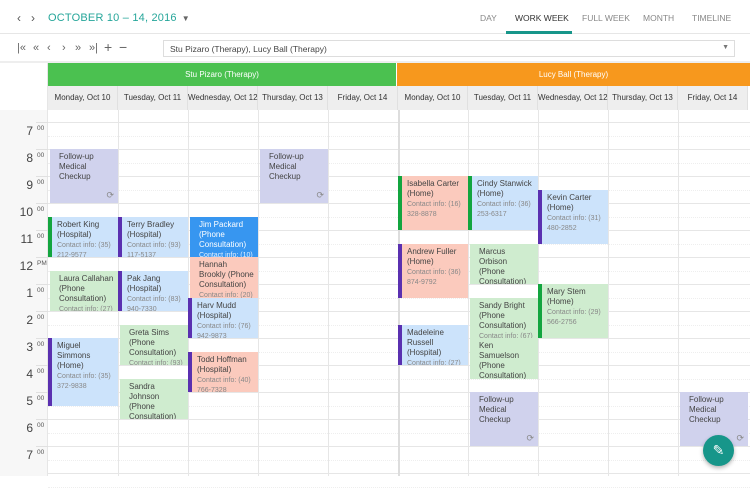  I want to click on day-header: Tuesday, Oct 11, so click(153, 98).